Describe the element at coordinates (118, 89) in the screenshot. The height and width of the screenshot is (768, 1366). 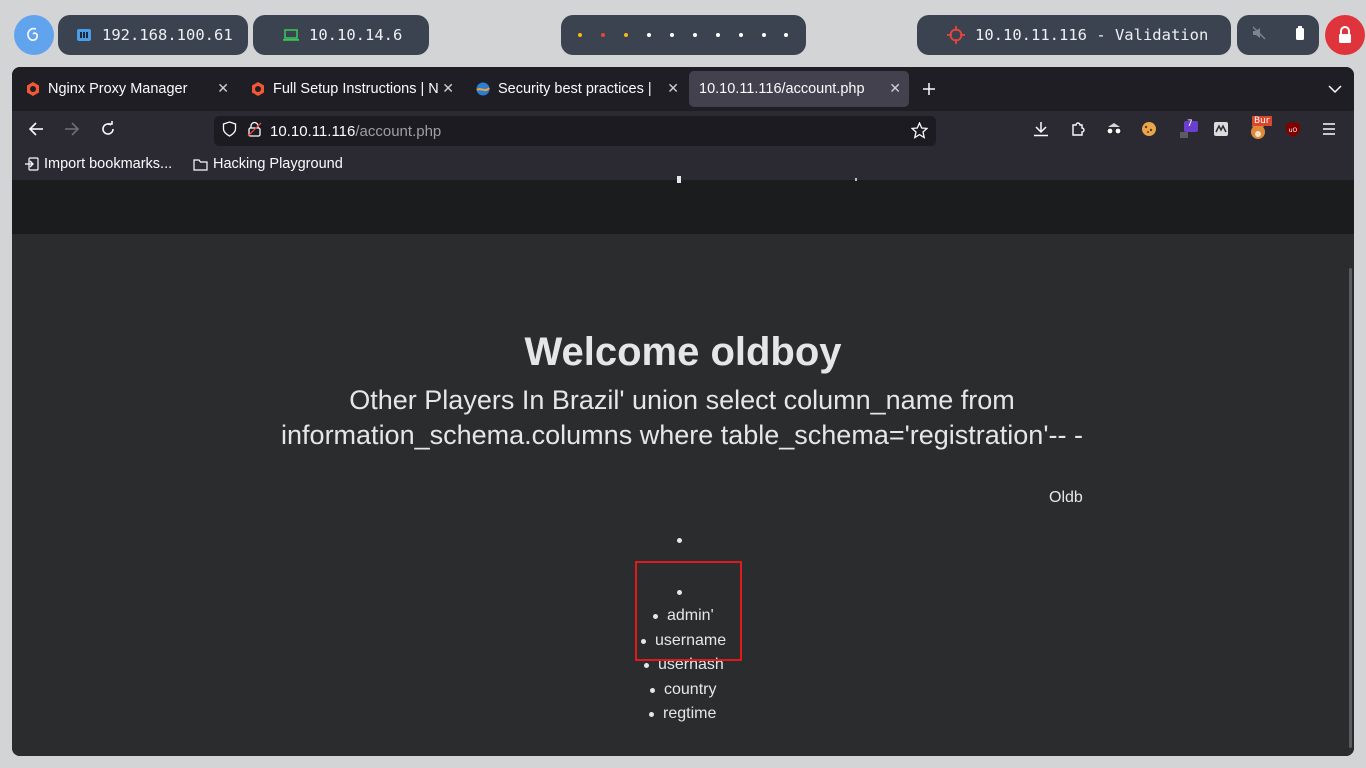
I see `tab-title: Nginx Proxy Manager` at that location.